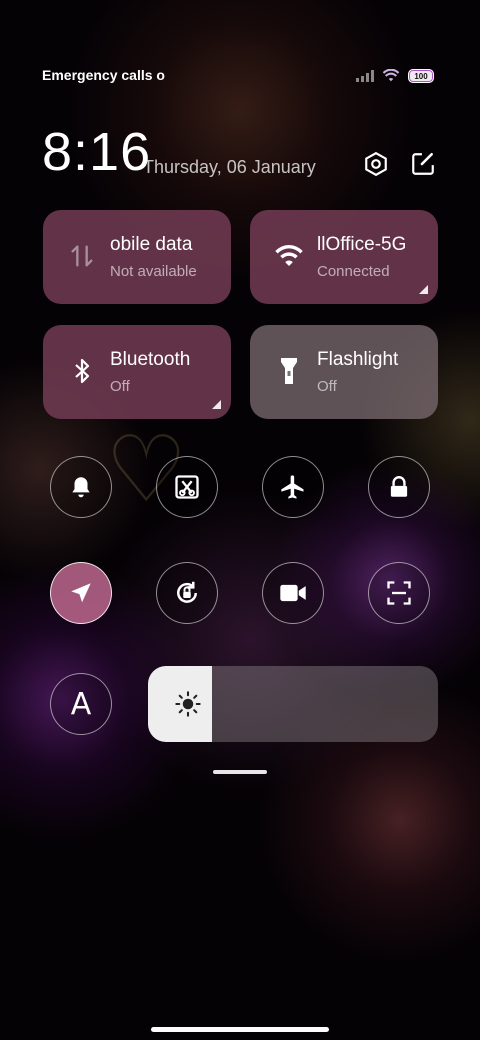  Describe the element at coordinates (344, 257) in the screenshot. I see `wifi-tile: llOffice-5G Connected` at that location.